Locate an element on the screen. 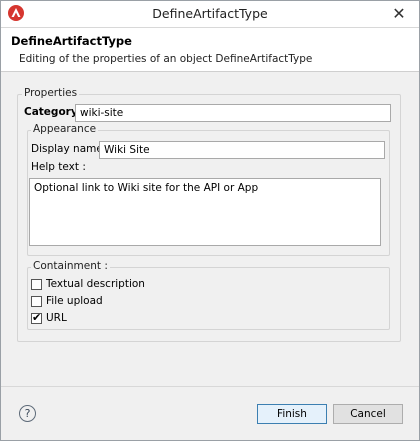 The image size is (420, 441). display-name-input: Wiki Site is located at coordinates (242, 150).